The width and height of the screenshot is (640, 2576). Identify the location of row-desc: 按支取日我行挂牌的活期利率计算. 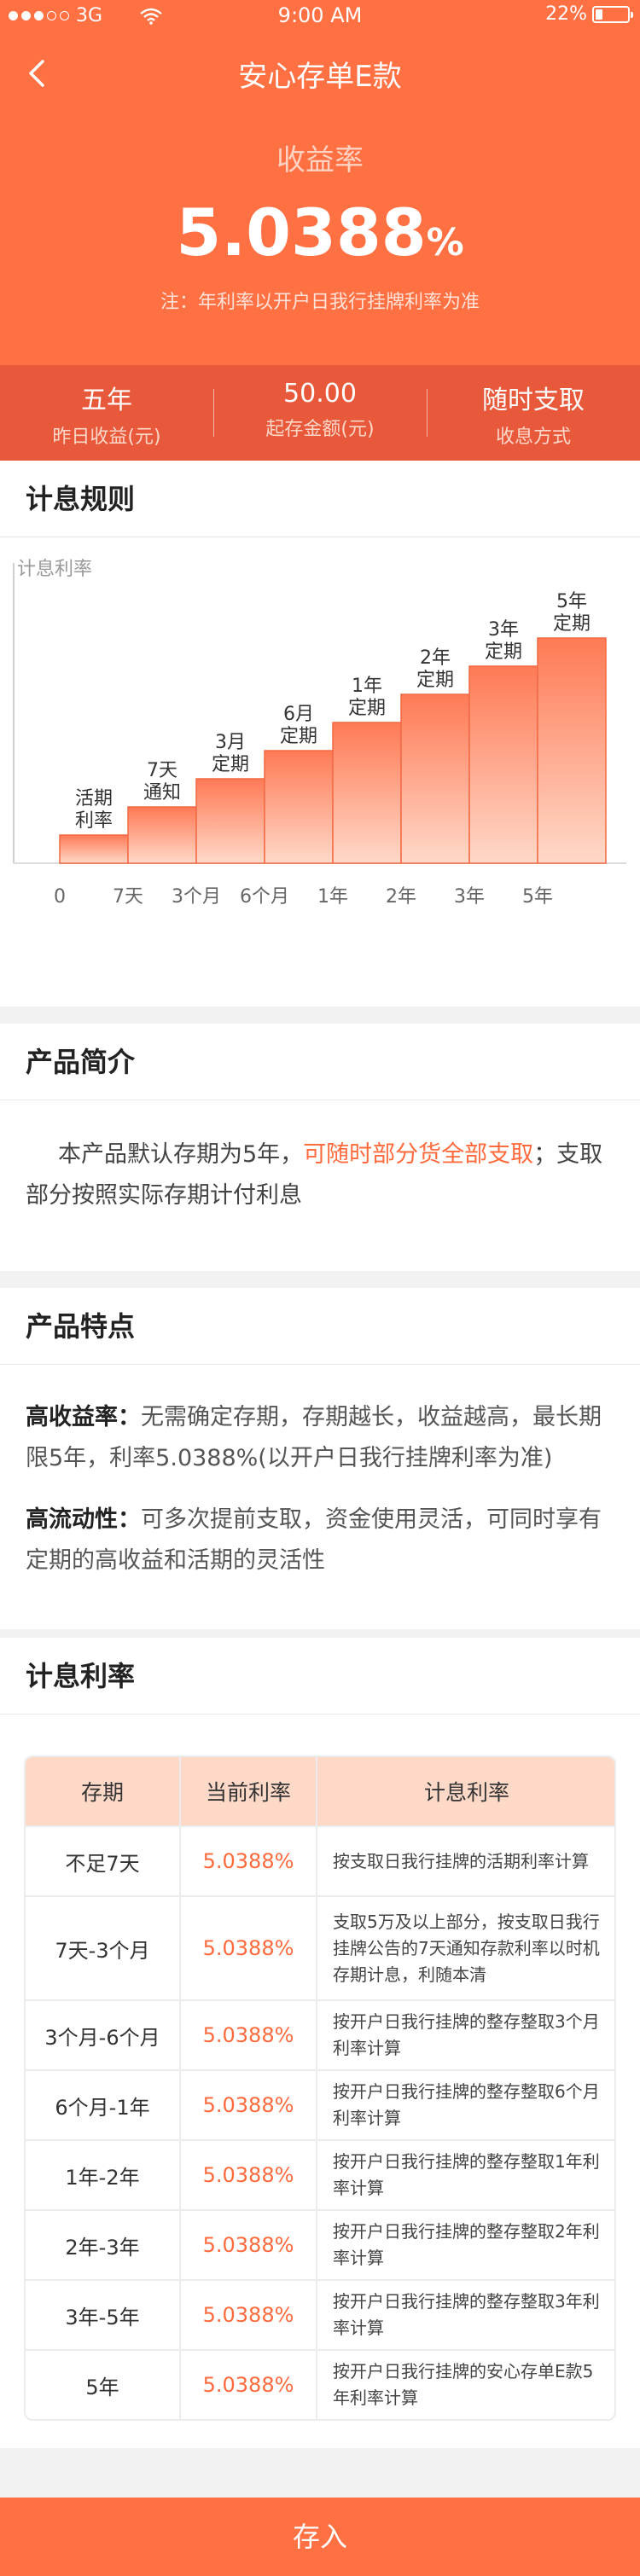
(465, 1861).